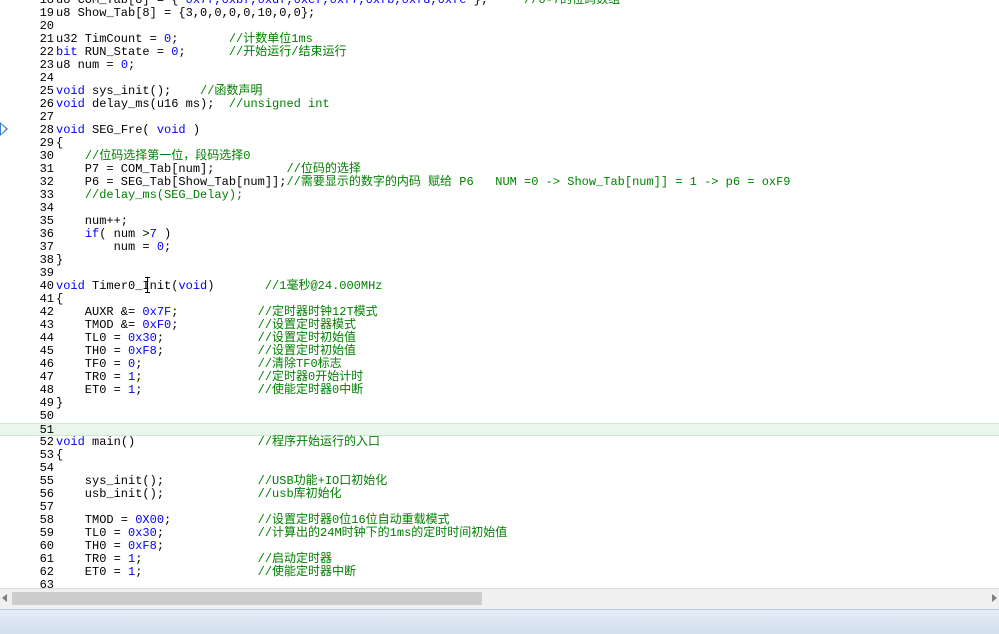 Image resolution: width=999 pixels, height=634 pixels. Describe the element at coordinates (231, 91) in the screenshot. I see `code-comment: //函数声明` at that location.